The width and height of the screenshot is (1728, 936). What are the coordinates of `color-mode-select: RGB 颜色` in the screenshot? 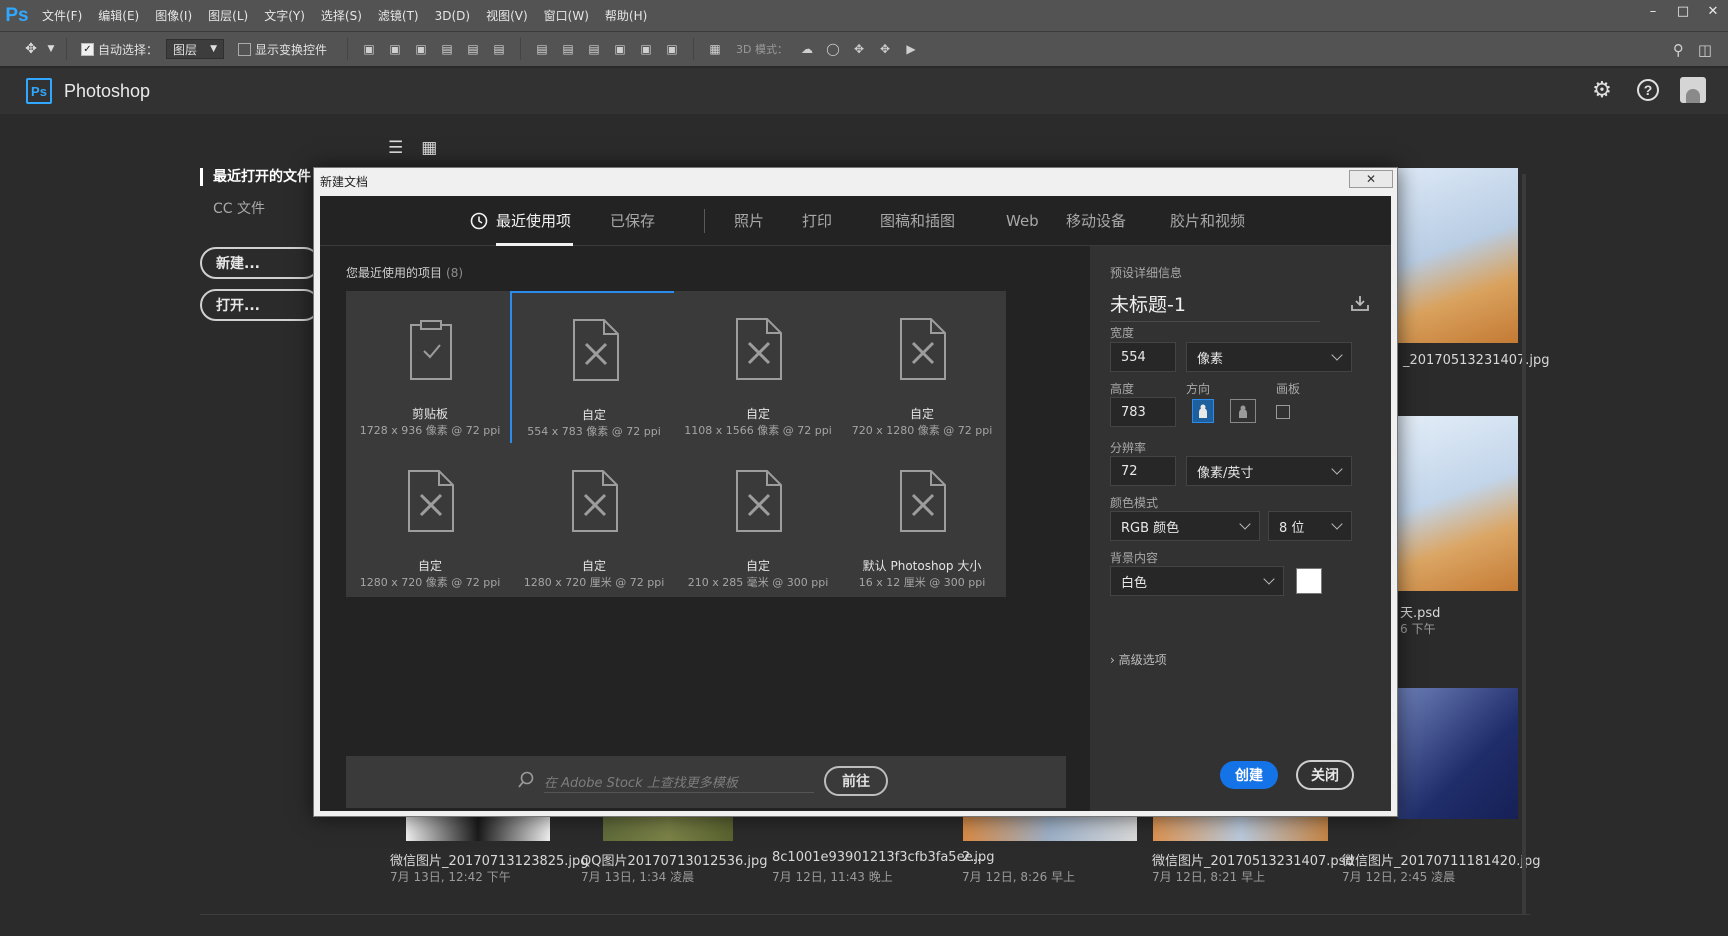 It's located at (1185, 526).